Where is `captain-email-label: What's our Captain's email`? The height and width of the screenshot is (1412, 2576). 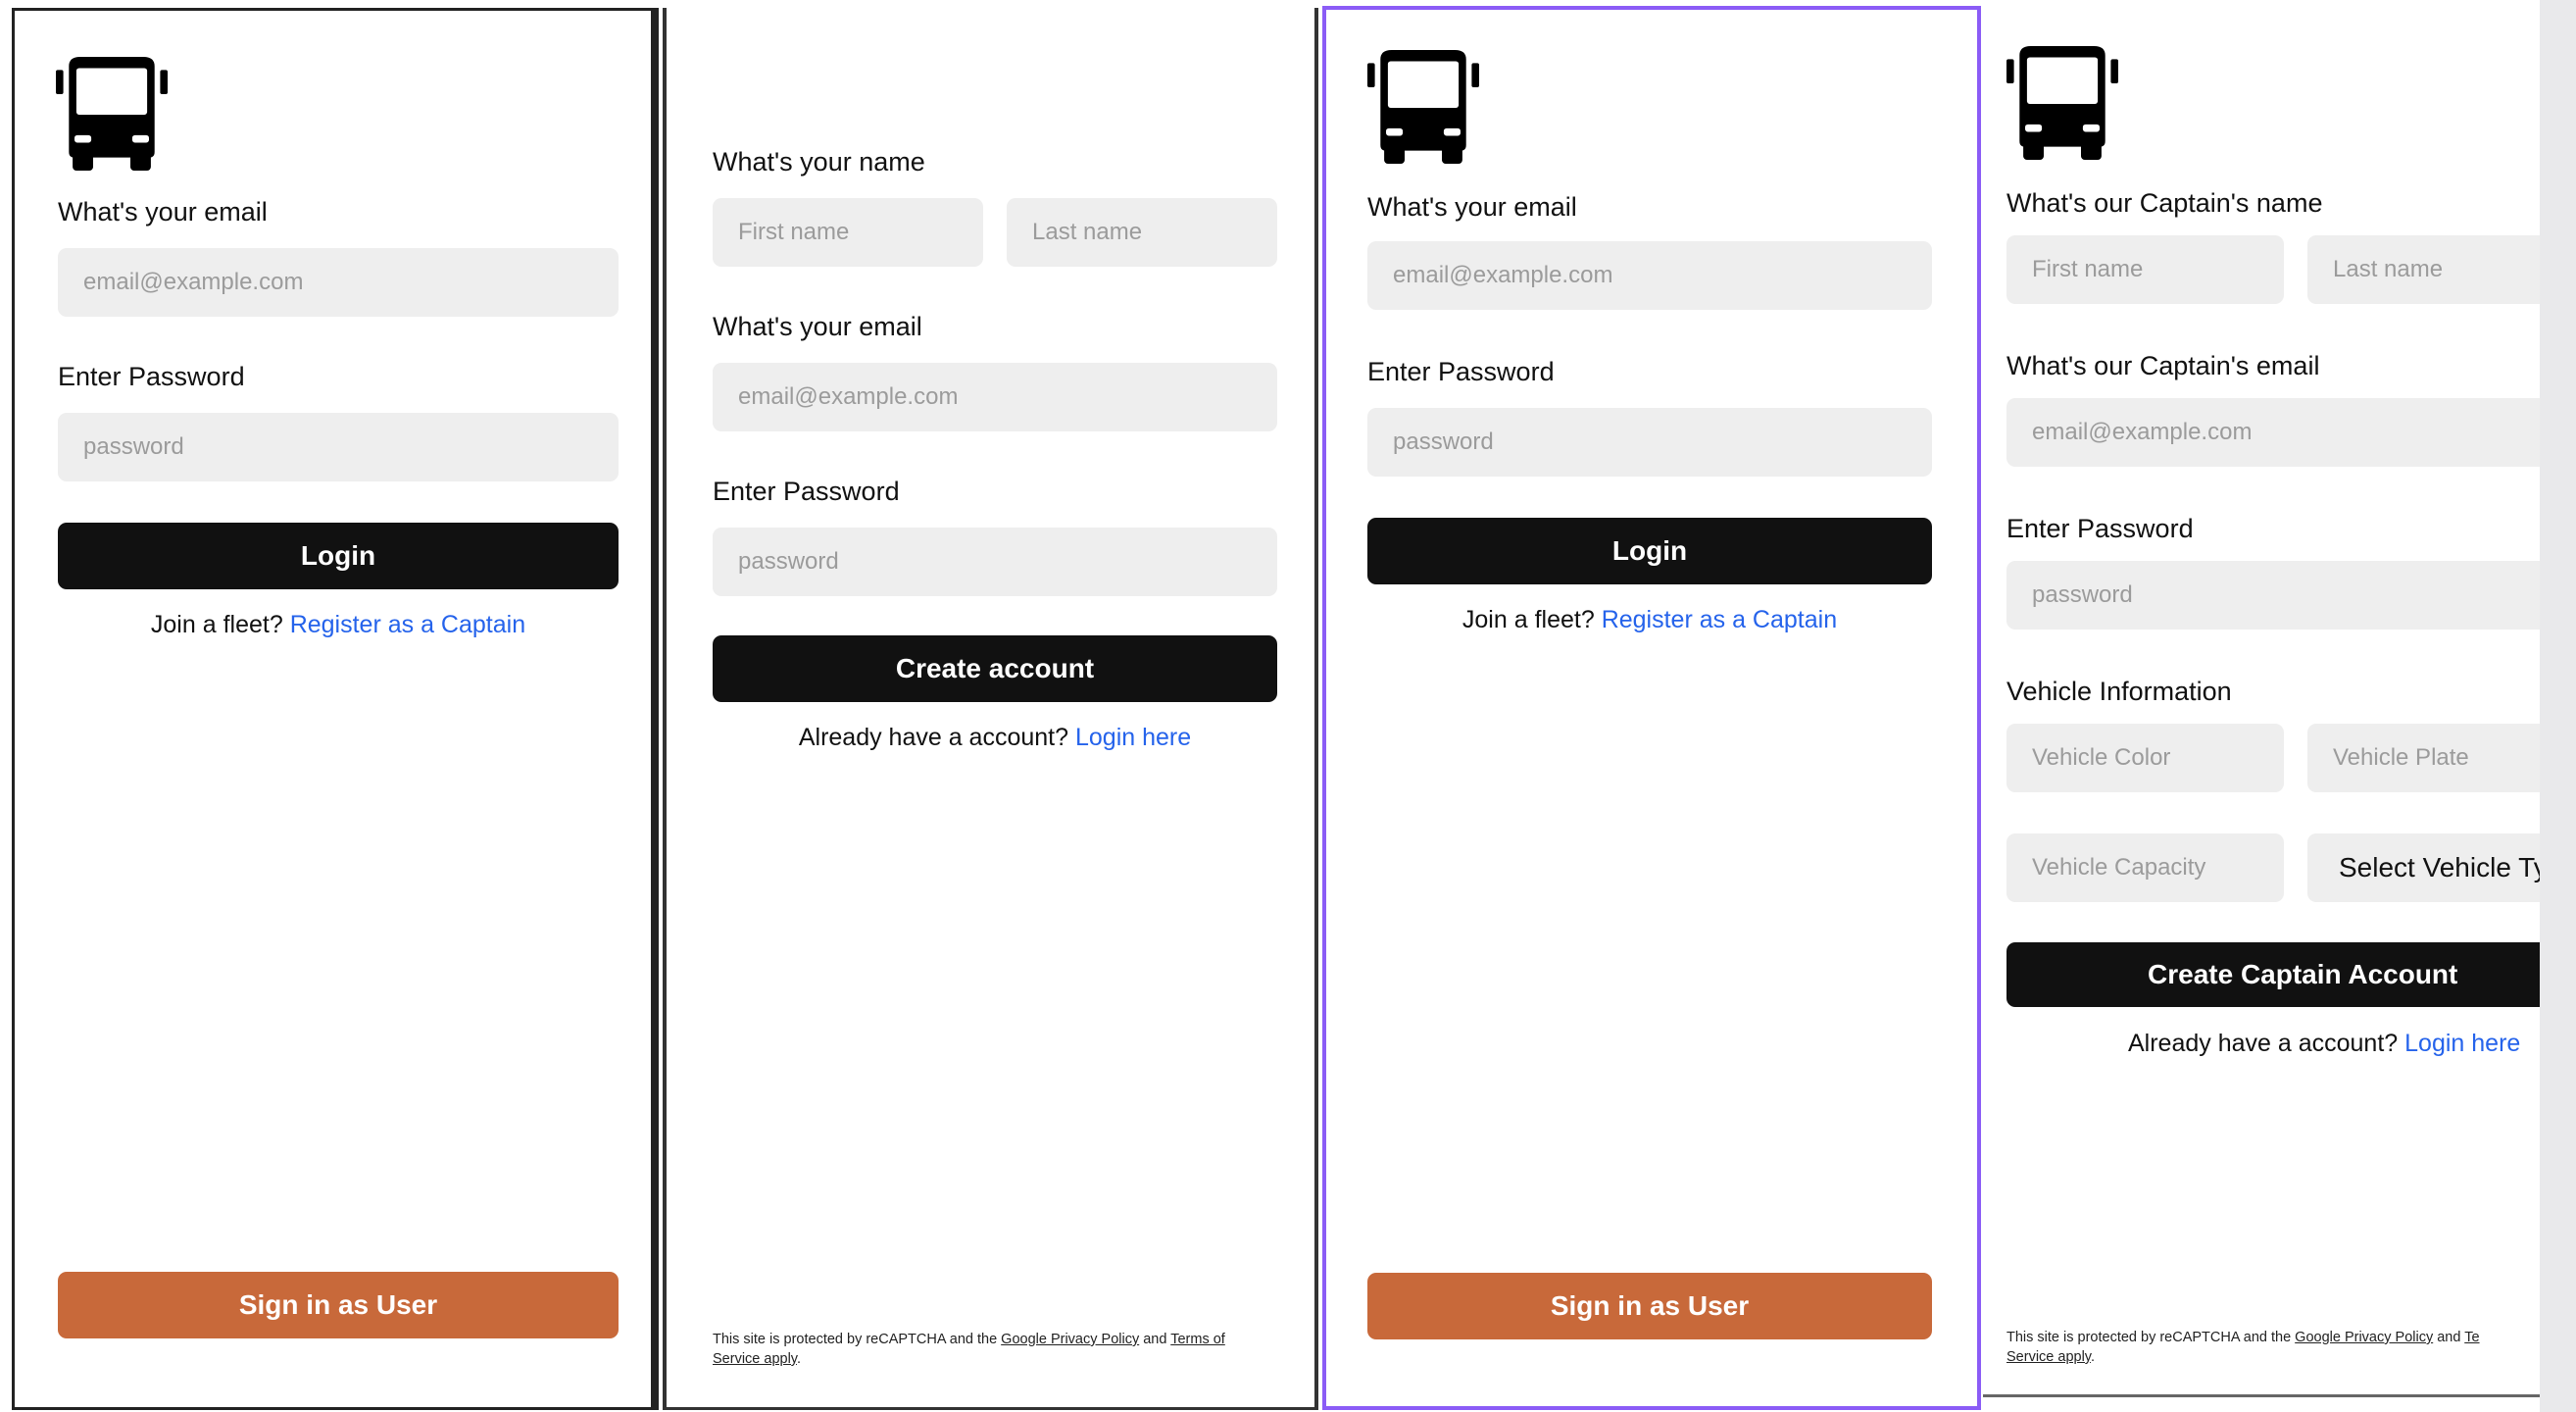
captain-email-label: What's our Captain's email is located at coordinates (2163, 365).